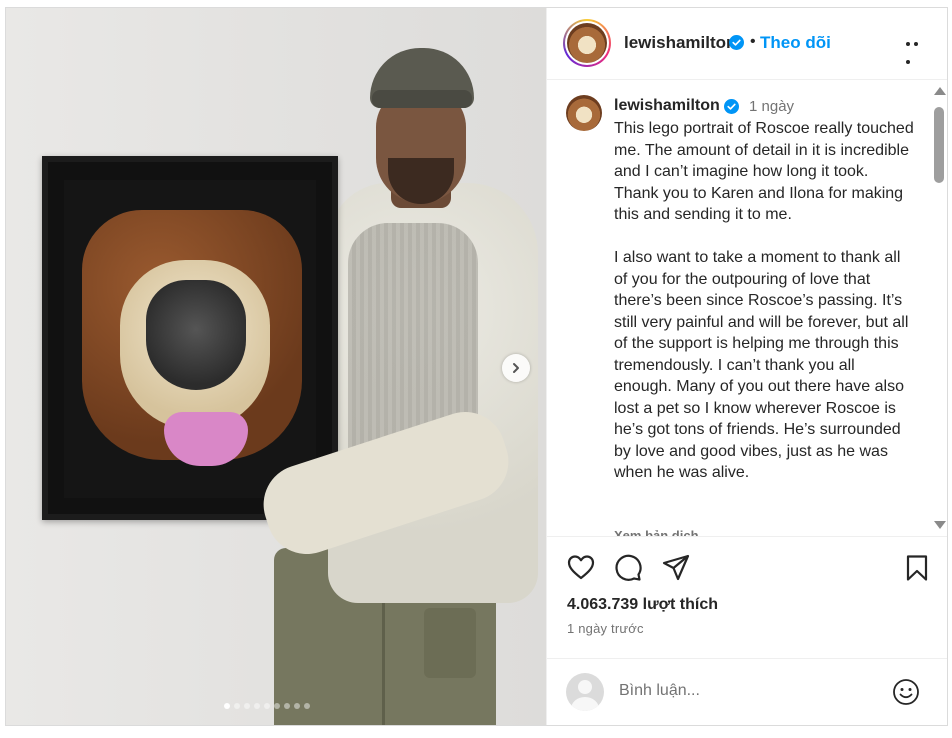 This screenshot has height=738, width=952. What do you see at coordinates (680, 43) in the screenshot?
I see `author-username: lewishamilton` at bounding box center [680, 43].